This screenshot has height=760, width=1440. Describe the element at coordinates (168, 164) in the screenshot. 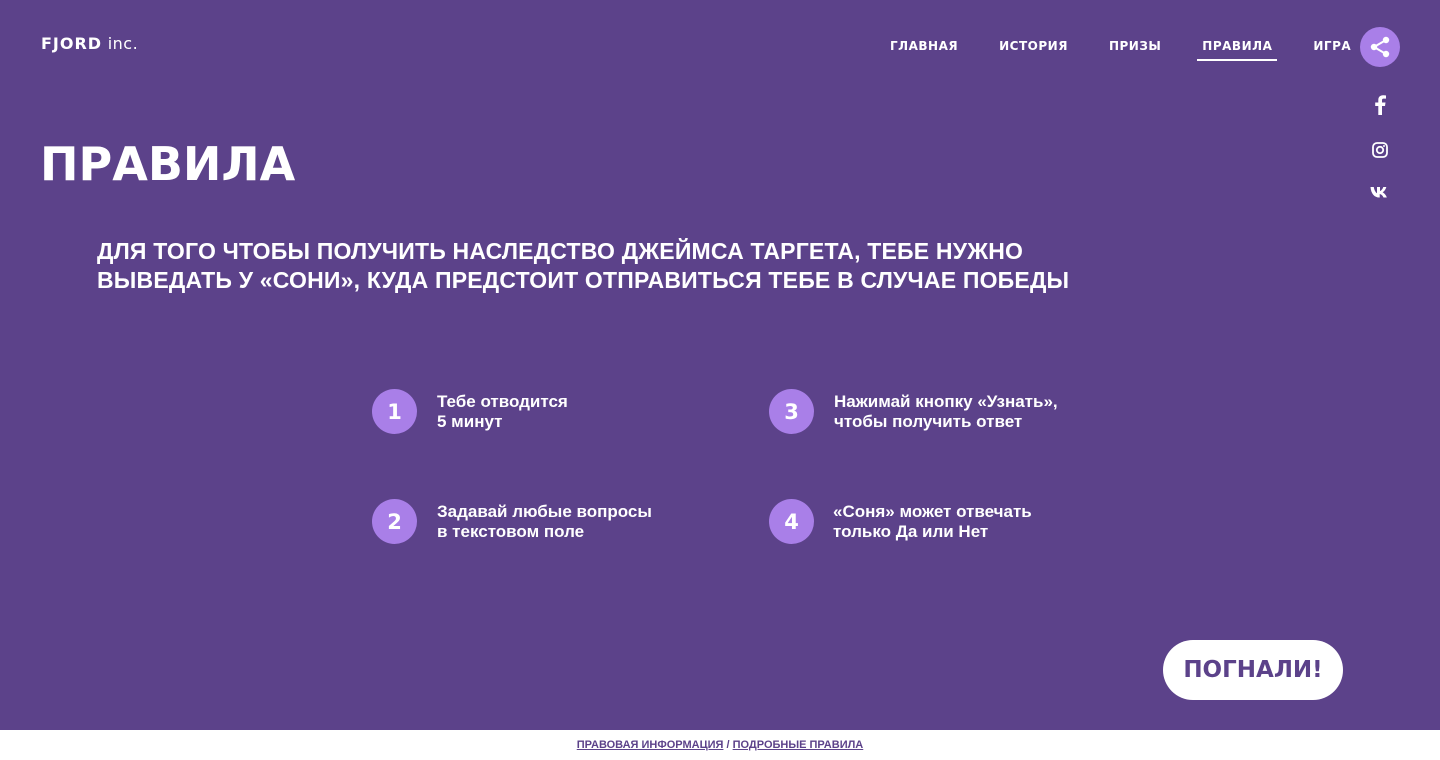

I see `page-title: ПРАВИЛА` at that location.